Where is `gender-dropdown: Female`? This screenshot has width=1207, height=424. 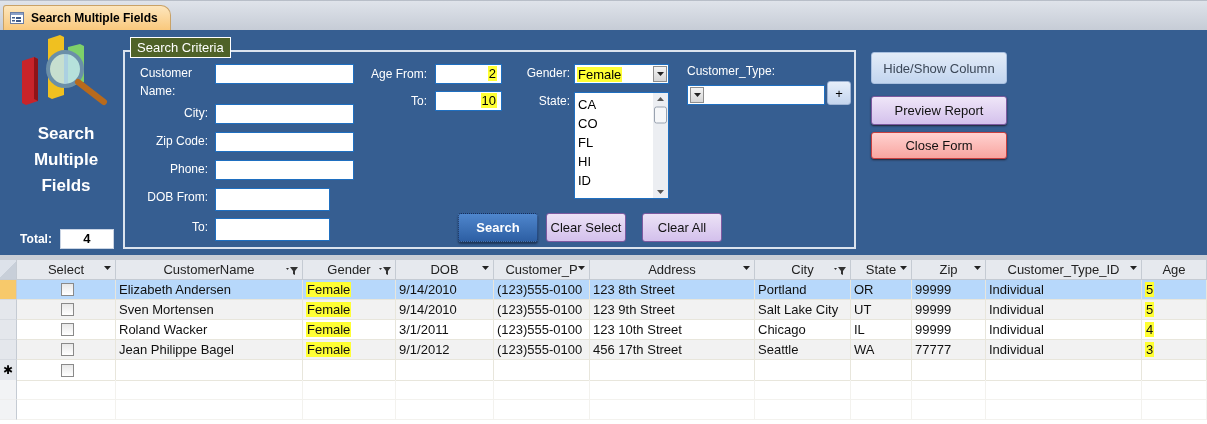
gender-dropdown: Female is located at coordinates (621, 74).